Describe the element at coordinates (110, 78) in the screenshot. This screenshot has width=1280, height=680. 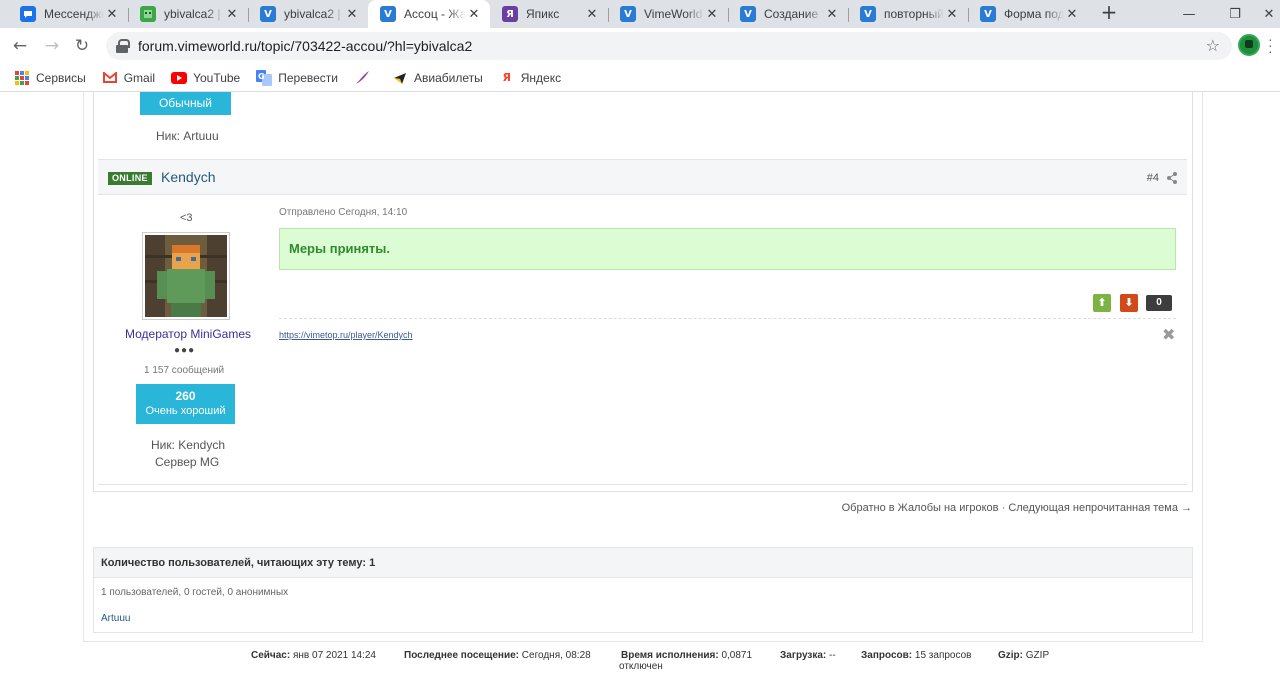
I see `gmail-icon` at that location.